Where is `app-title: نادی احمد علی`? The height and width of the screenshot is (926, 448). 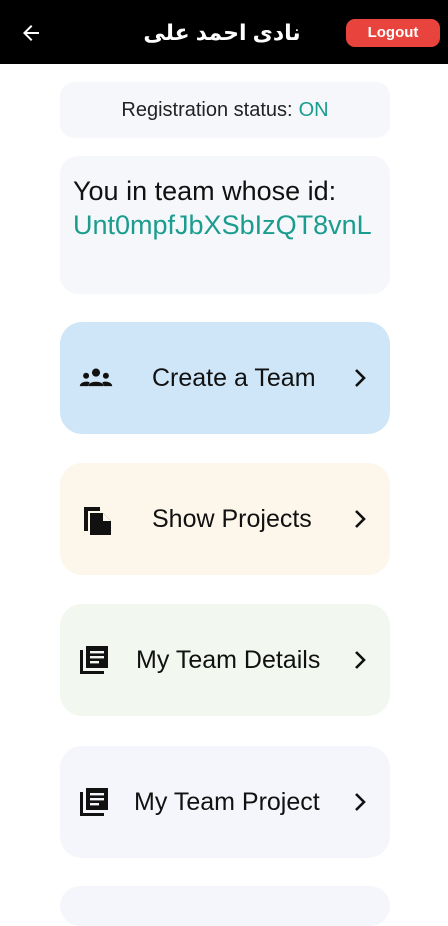 app-title: نادی احمد علی is located at coordinates (222, 32).